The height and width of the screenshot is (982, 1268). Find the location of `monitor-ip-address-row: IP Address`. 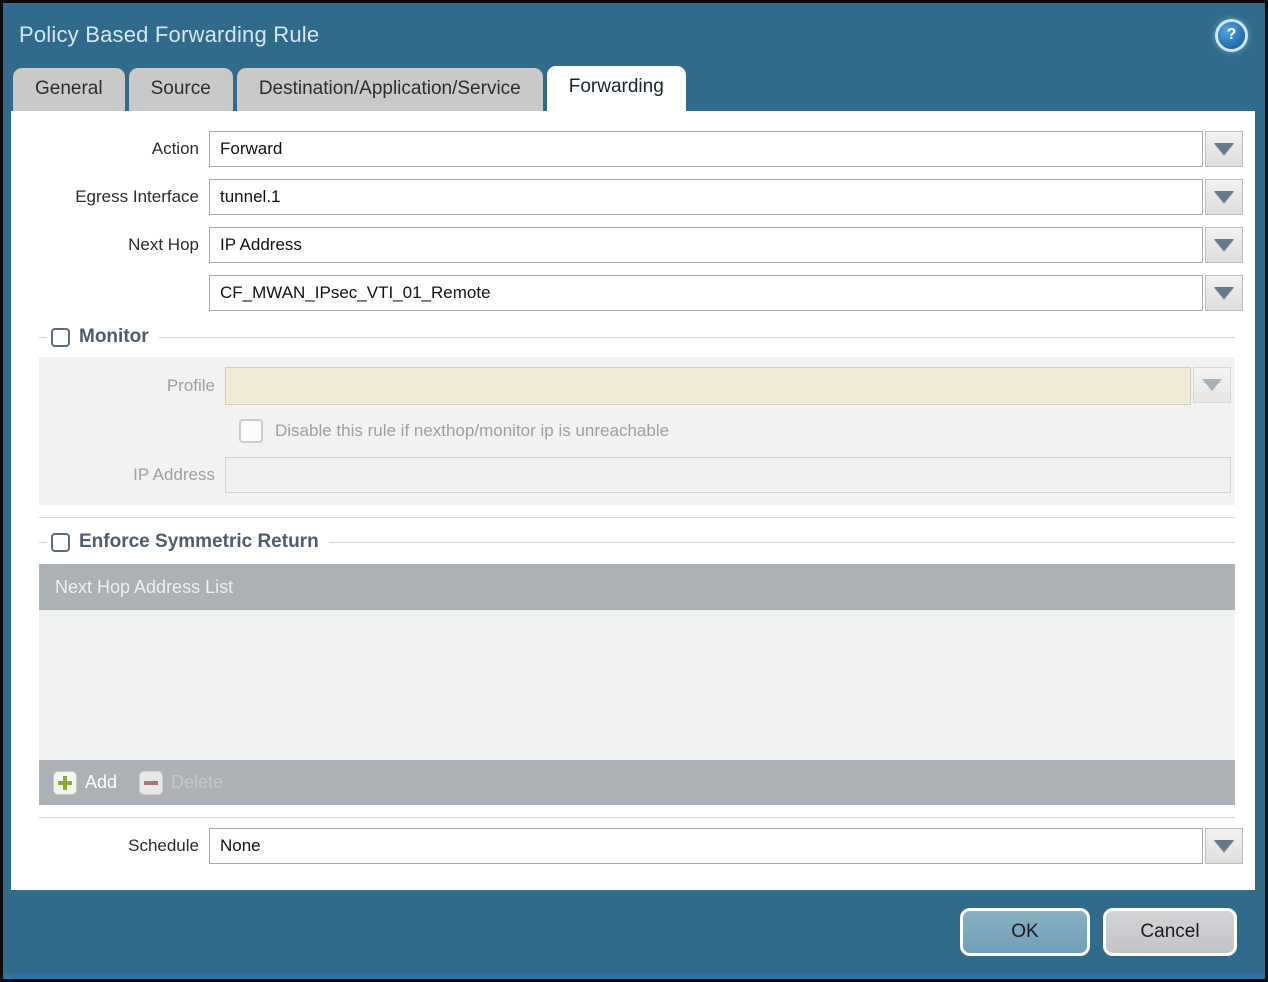

monitor-ip-address-row: IP Address is located at coordinates (635, 475).